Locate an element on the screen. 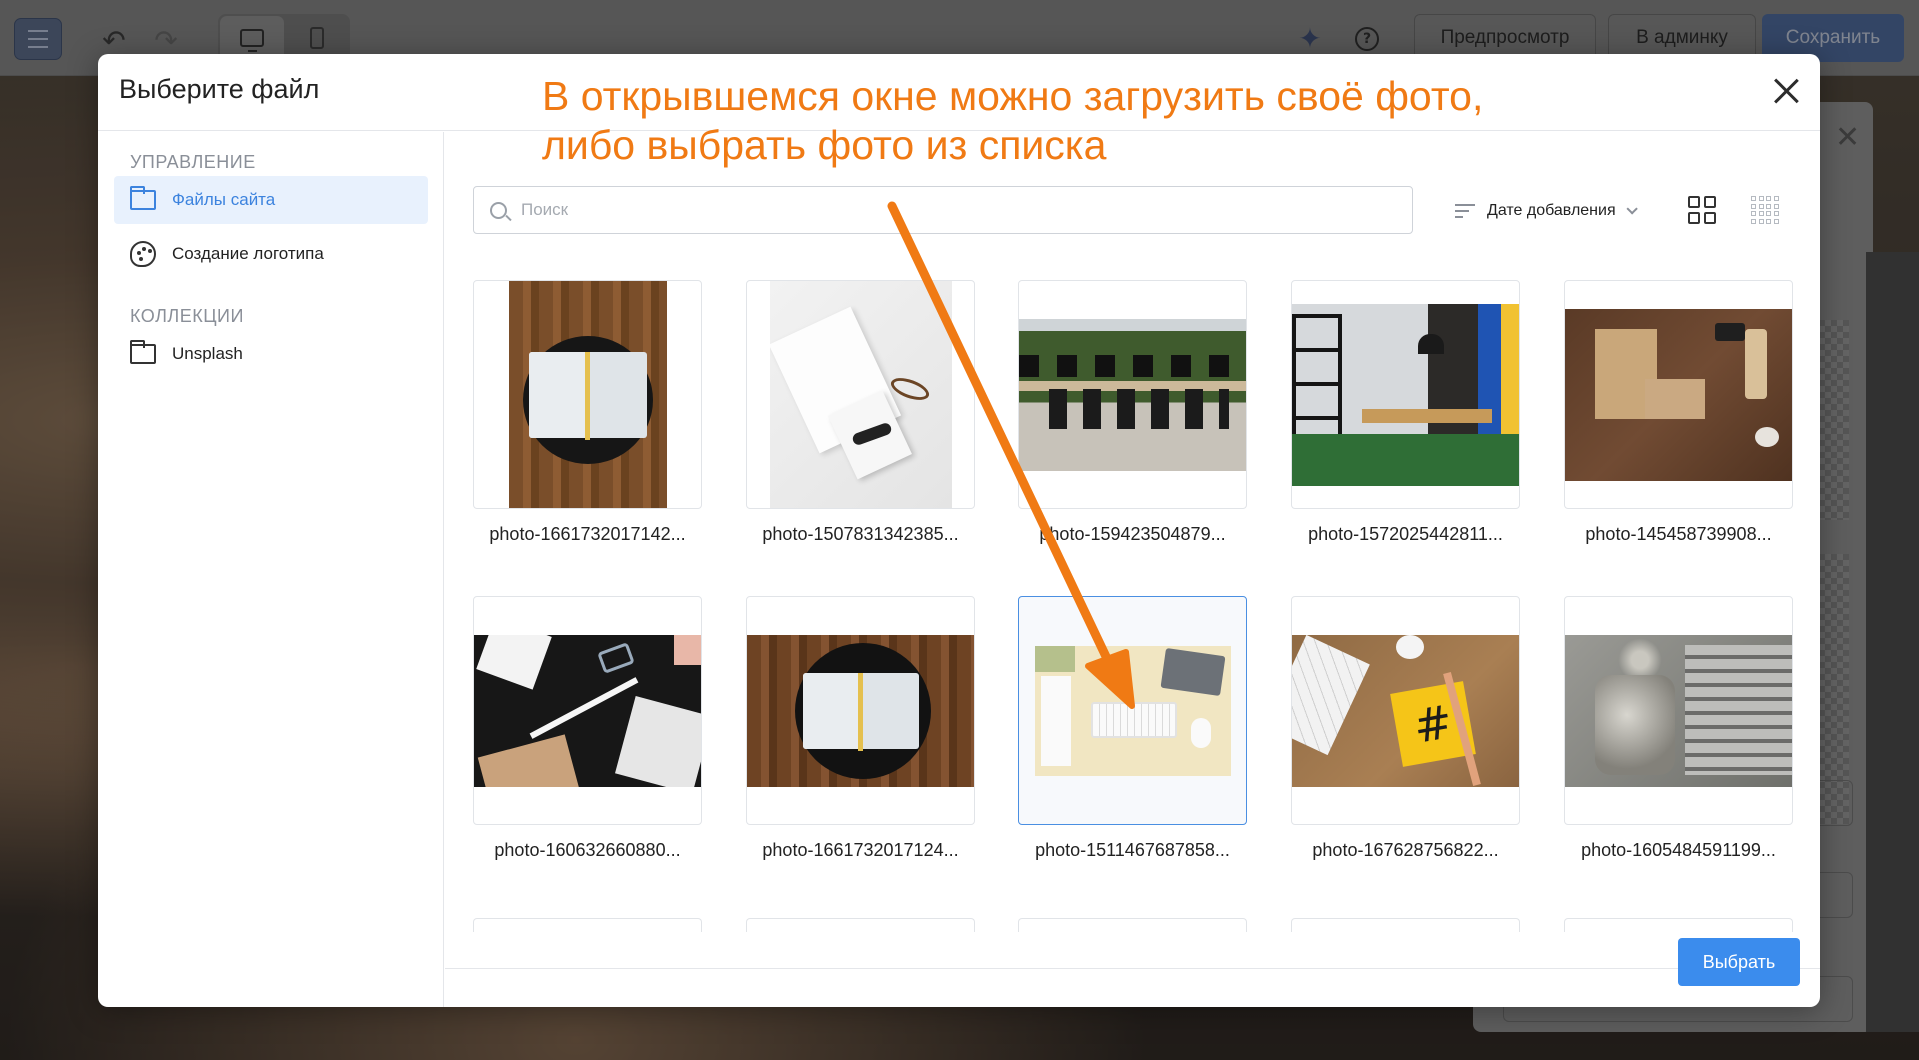  sort-dropdown: Дате добавления is located at coordinates (1546, 211).